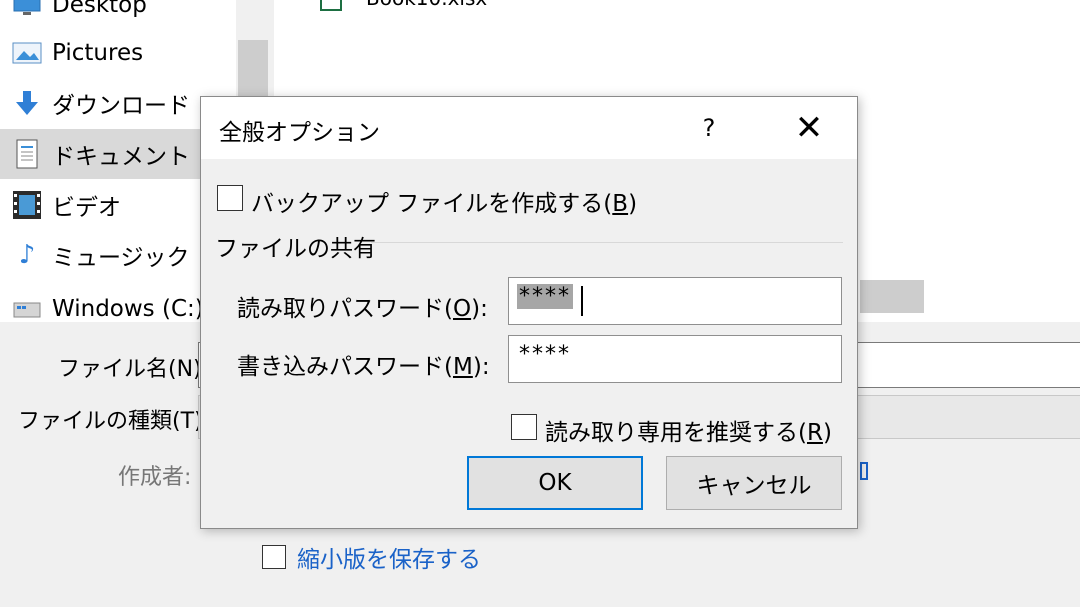 The height and width of the screenshot is (607, 1080). What do you see at coordinates (27, 255) in the screenshot?
I see `music-icon: ♪` at bounding box center [27, 255].